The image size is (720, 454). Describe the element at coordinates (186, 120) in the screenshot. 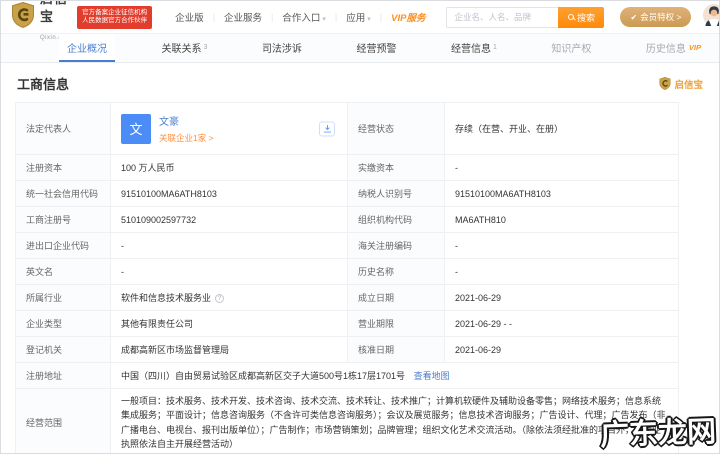

I see `legal-rep-name-link: 文豪` at that location.